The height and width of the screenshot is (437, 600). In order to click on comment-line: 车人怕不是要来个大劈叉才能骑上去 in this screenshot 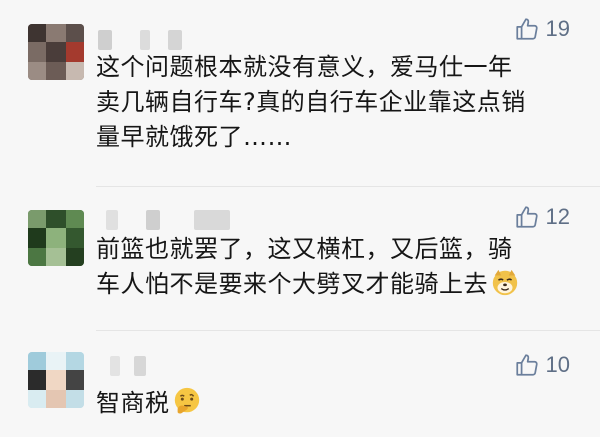, I will do `click(292, 284)`.